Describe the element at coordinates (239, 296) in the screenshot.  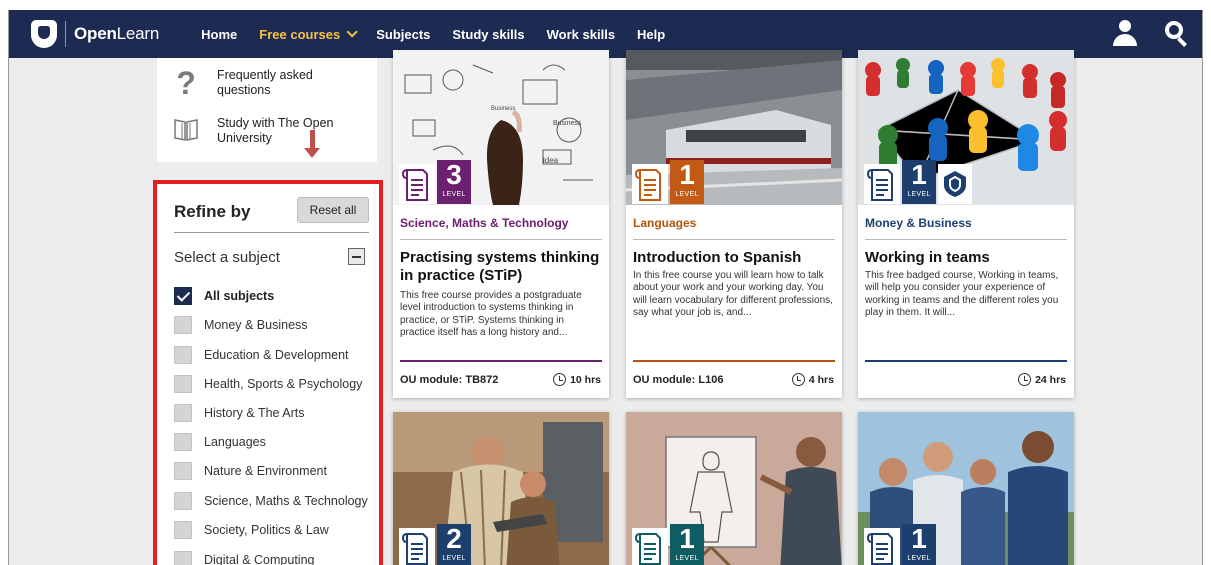
I see `subject-label: All subjects` at that location.